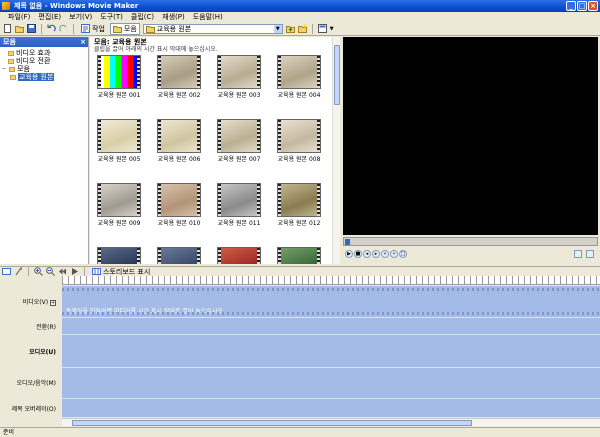  What do you see at coordinates (302, 28) in the screenshot?
I see `new-collection-folder-icon` at bounding box center [302, 28].